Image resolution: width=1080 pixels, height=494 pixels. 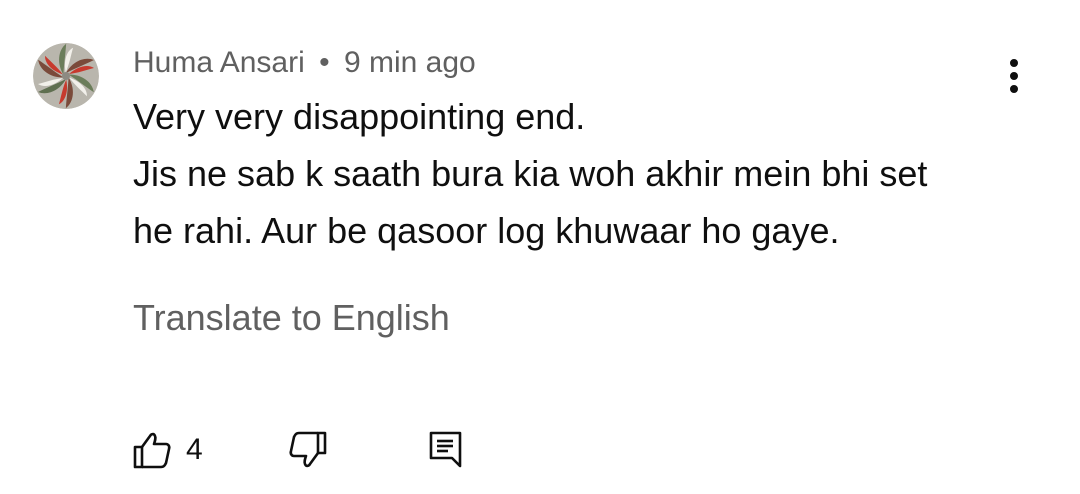 I want to click on reply-button, so click(x=446, y=450).